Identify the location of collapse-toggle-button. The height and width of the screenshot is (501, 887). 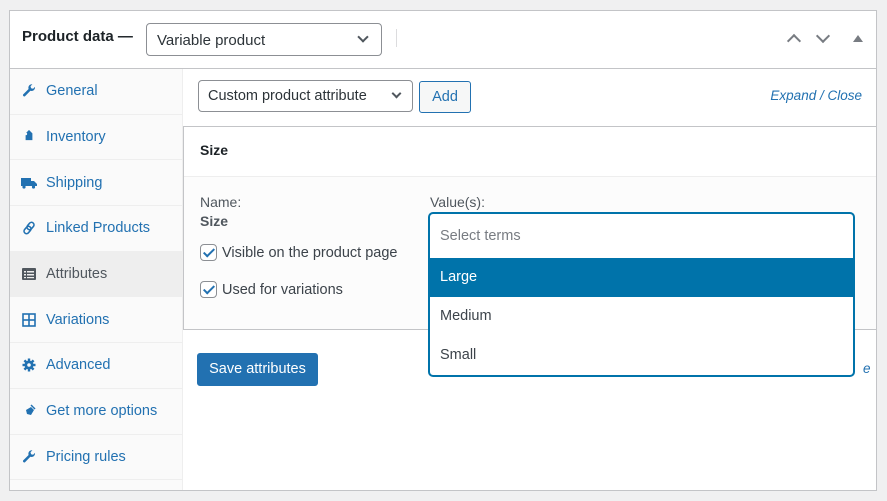
(860, 41).